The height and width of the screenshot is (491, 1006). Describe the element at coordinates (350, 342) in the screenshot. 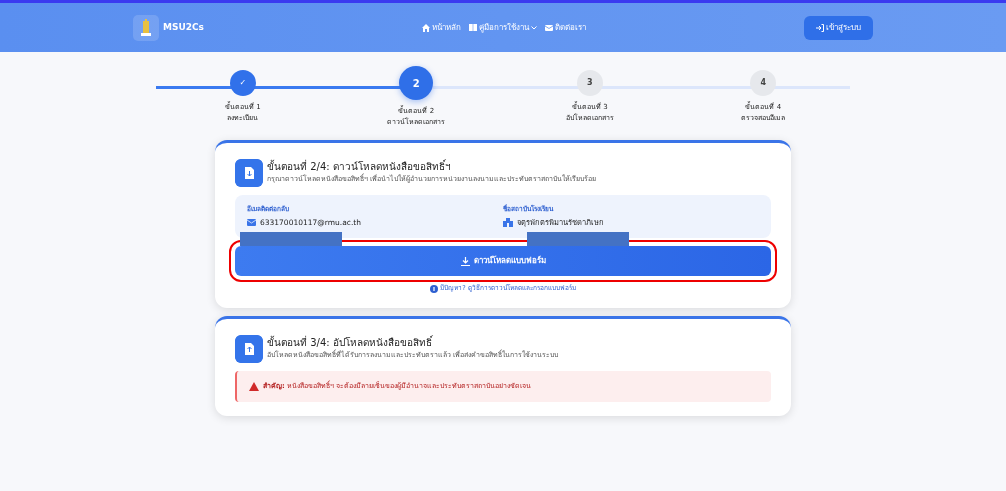

I see `card-title: ขั้นตอนที่ 3/4: อัปโหลดหนังสือขอสิทธิ์` at that location.